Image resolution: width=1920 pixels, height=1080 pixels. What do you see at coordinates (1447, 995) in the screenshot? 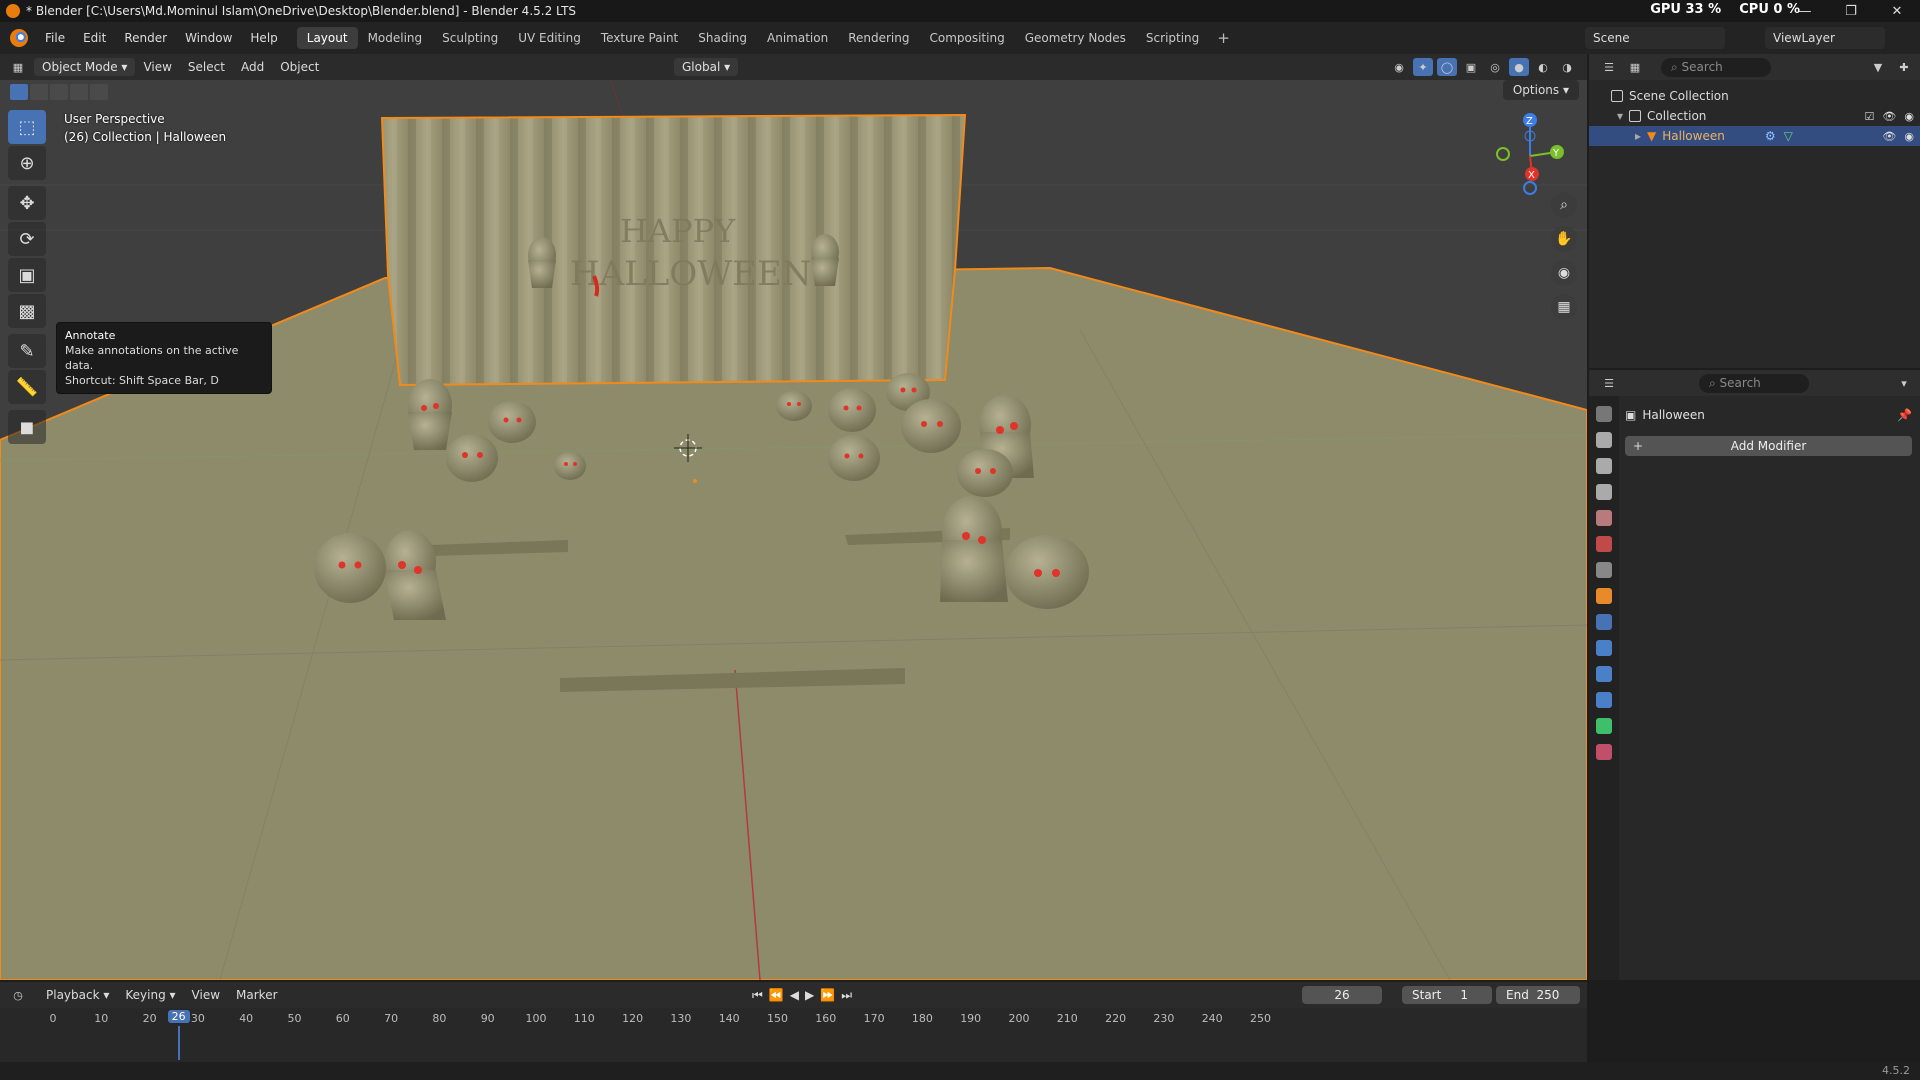
I see `start-frame-field: Start 1` at bounding box center [1447, 995].